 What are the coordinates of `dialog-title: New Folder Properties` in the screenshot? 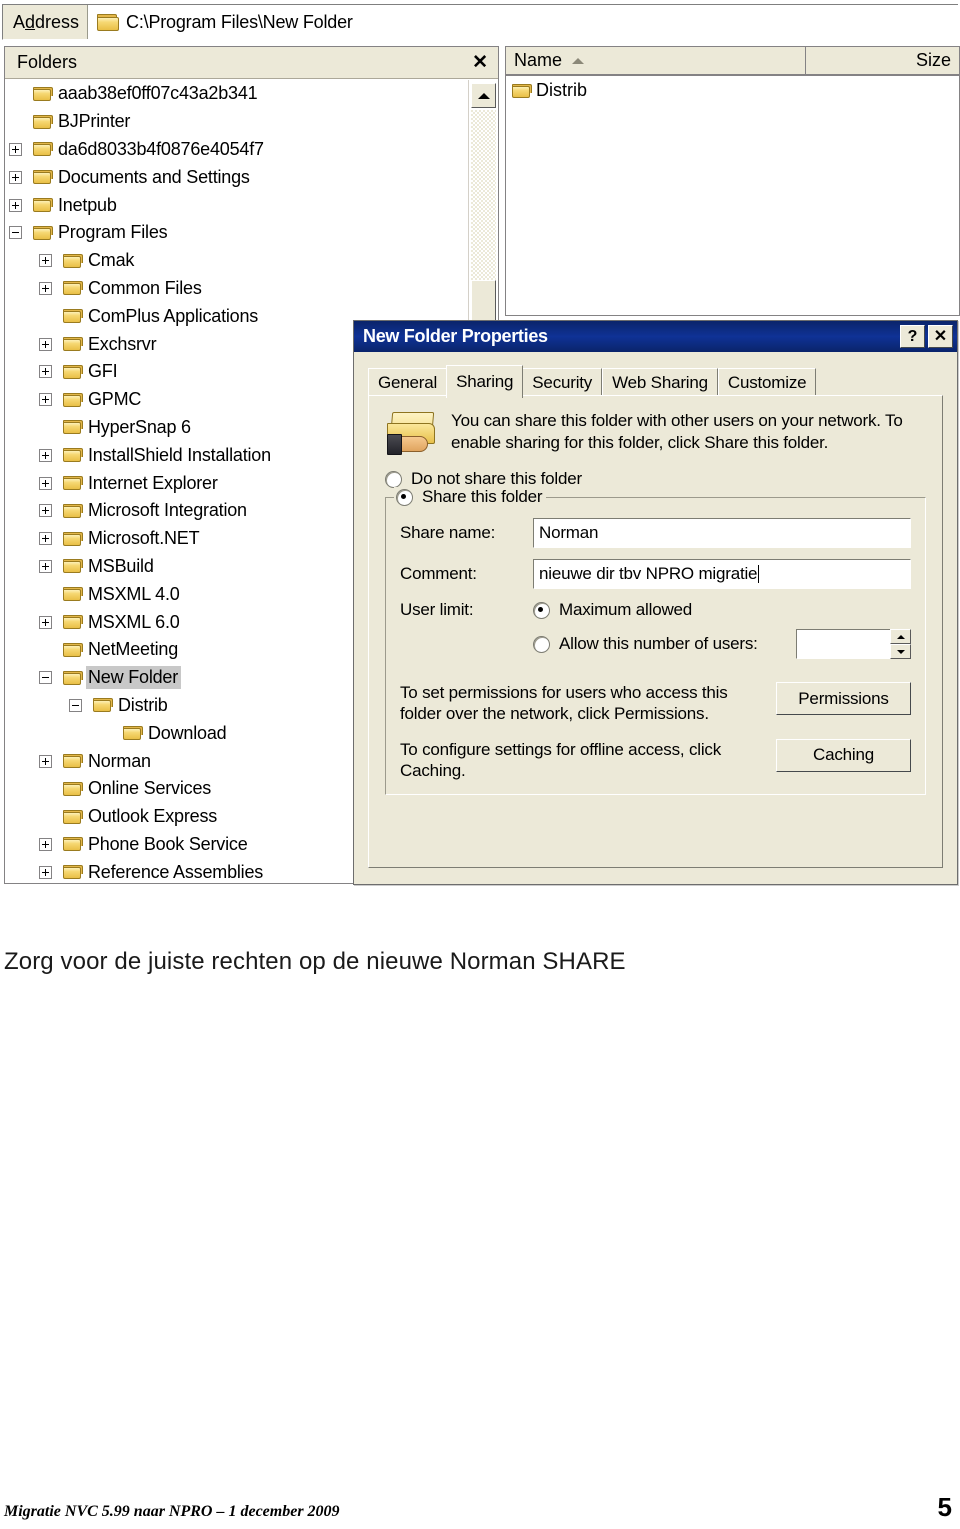 It's located at (455, 336).